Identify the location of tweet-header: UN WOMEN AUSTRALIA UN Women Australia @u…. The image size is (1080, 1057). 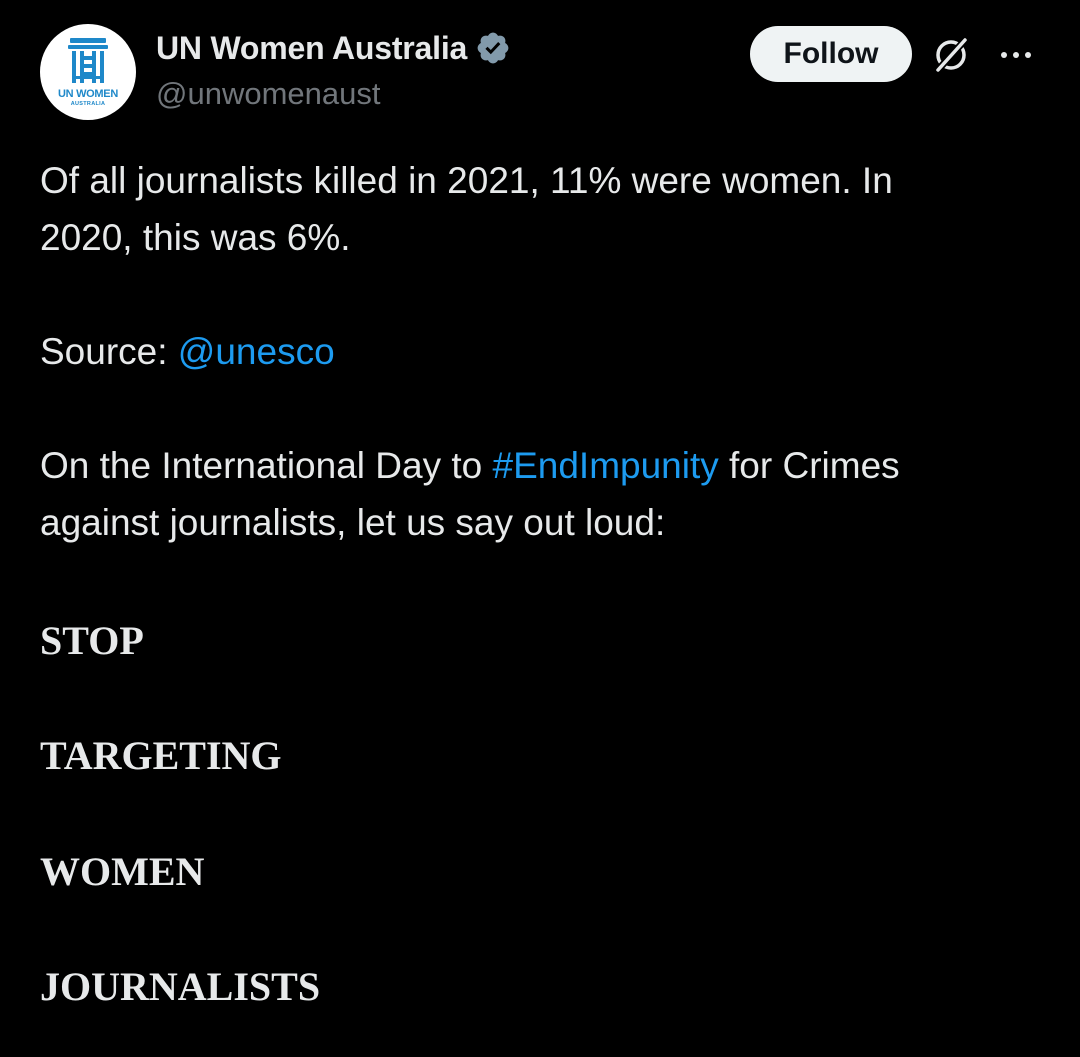
(540, 72).